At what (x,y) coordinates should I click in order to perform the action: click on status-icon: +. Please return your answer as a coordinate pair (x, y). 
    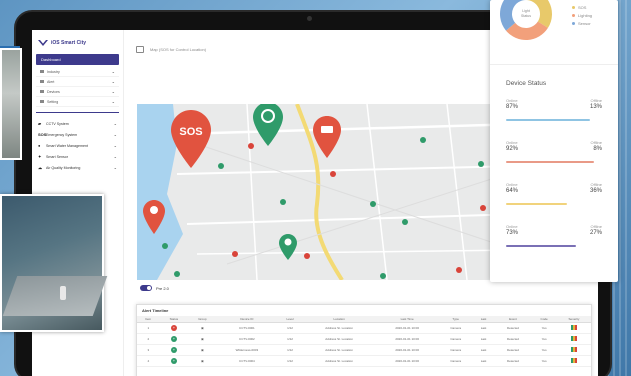
    Looking at the image, I should click on (173, 361).